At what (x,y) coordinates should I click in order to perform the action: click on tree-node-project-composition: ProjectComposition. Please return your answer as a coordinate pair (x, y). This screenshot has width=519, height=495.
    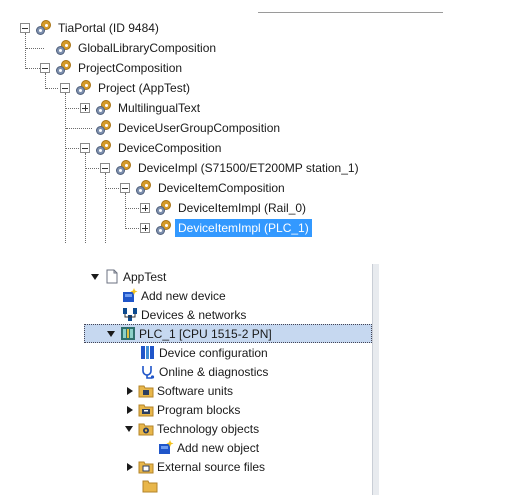
    Looking at the image, I should click on (112, 68).